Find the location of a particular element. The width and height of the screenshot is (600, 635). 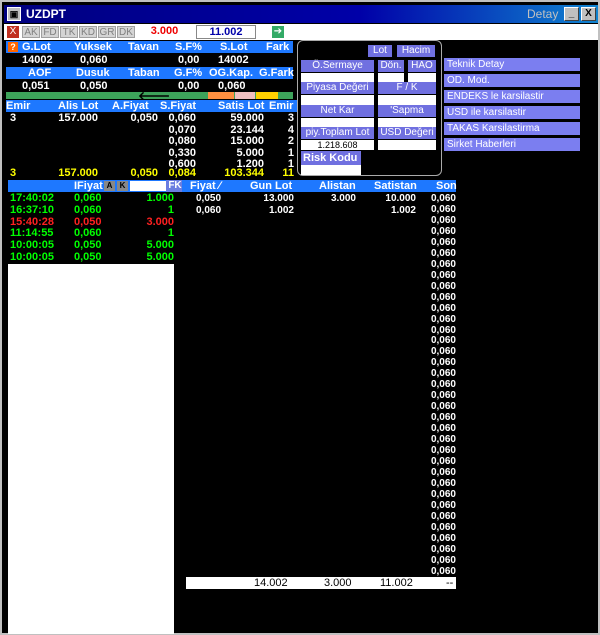

tab-fd: FD is located at coordinates (50, 32).